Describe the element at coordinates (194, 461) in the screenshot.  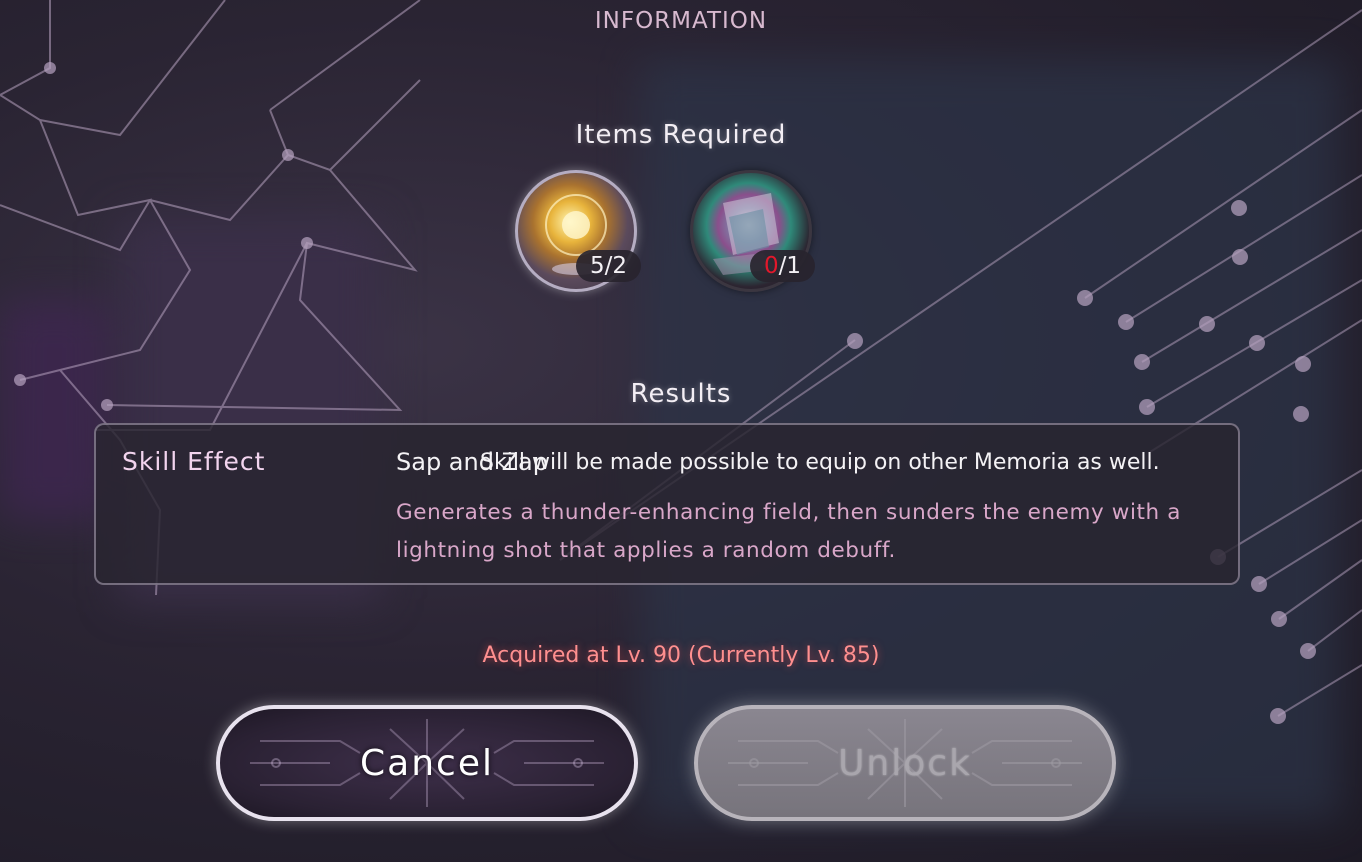
I see `skill-effect-label: Skill Effect` at that location.